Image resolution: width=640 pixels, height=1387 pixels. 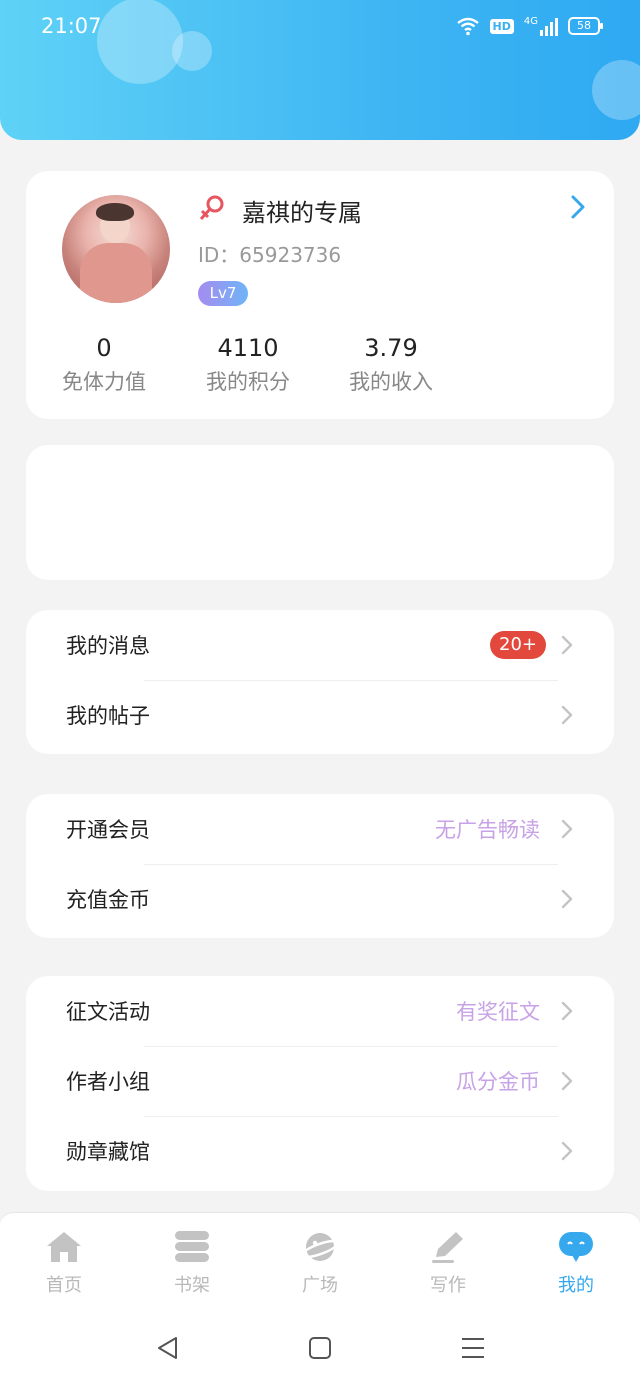 I want to click on tab-write: 写作, so click(x=448, y=1261).